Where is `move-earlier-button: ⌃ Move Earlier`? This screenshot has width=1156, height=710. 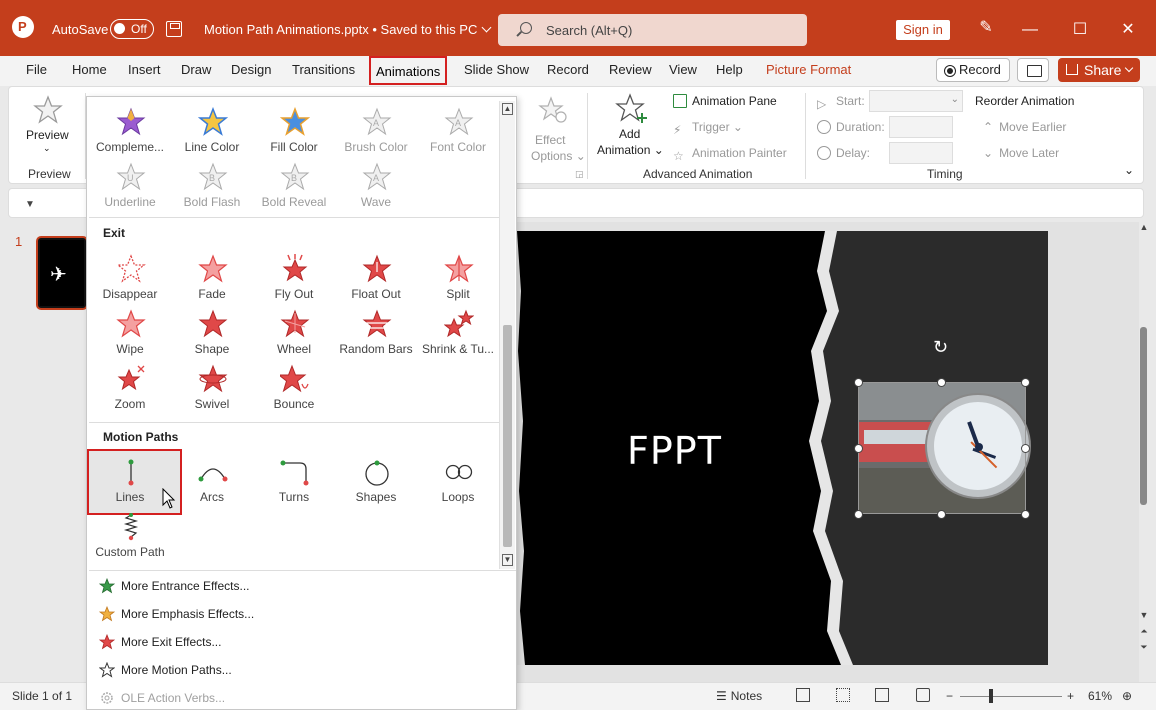
move-earlier-button: ⌃ Move Earlier is located at coordinates (1024, 127).